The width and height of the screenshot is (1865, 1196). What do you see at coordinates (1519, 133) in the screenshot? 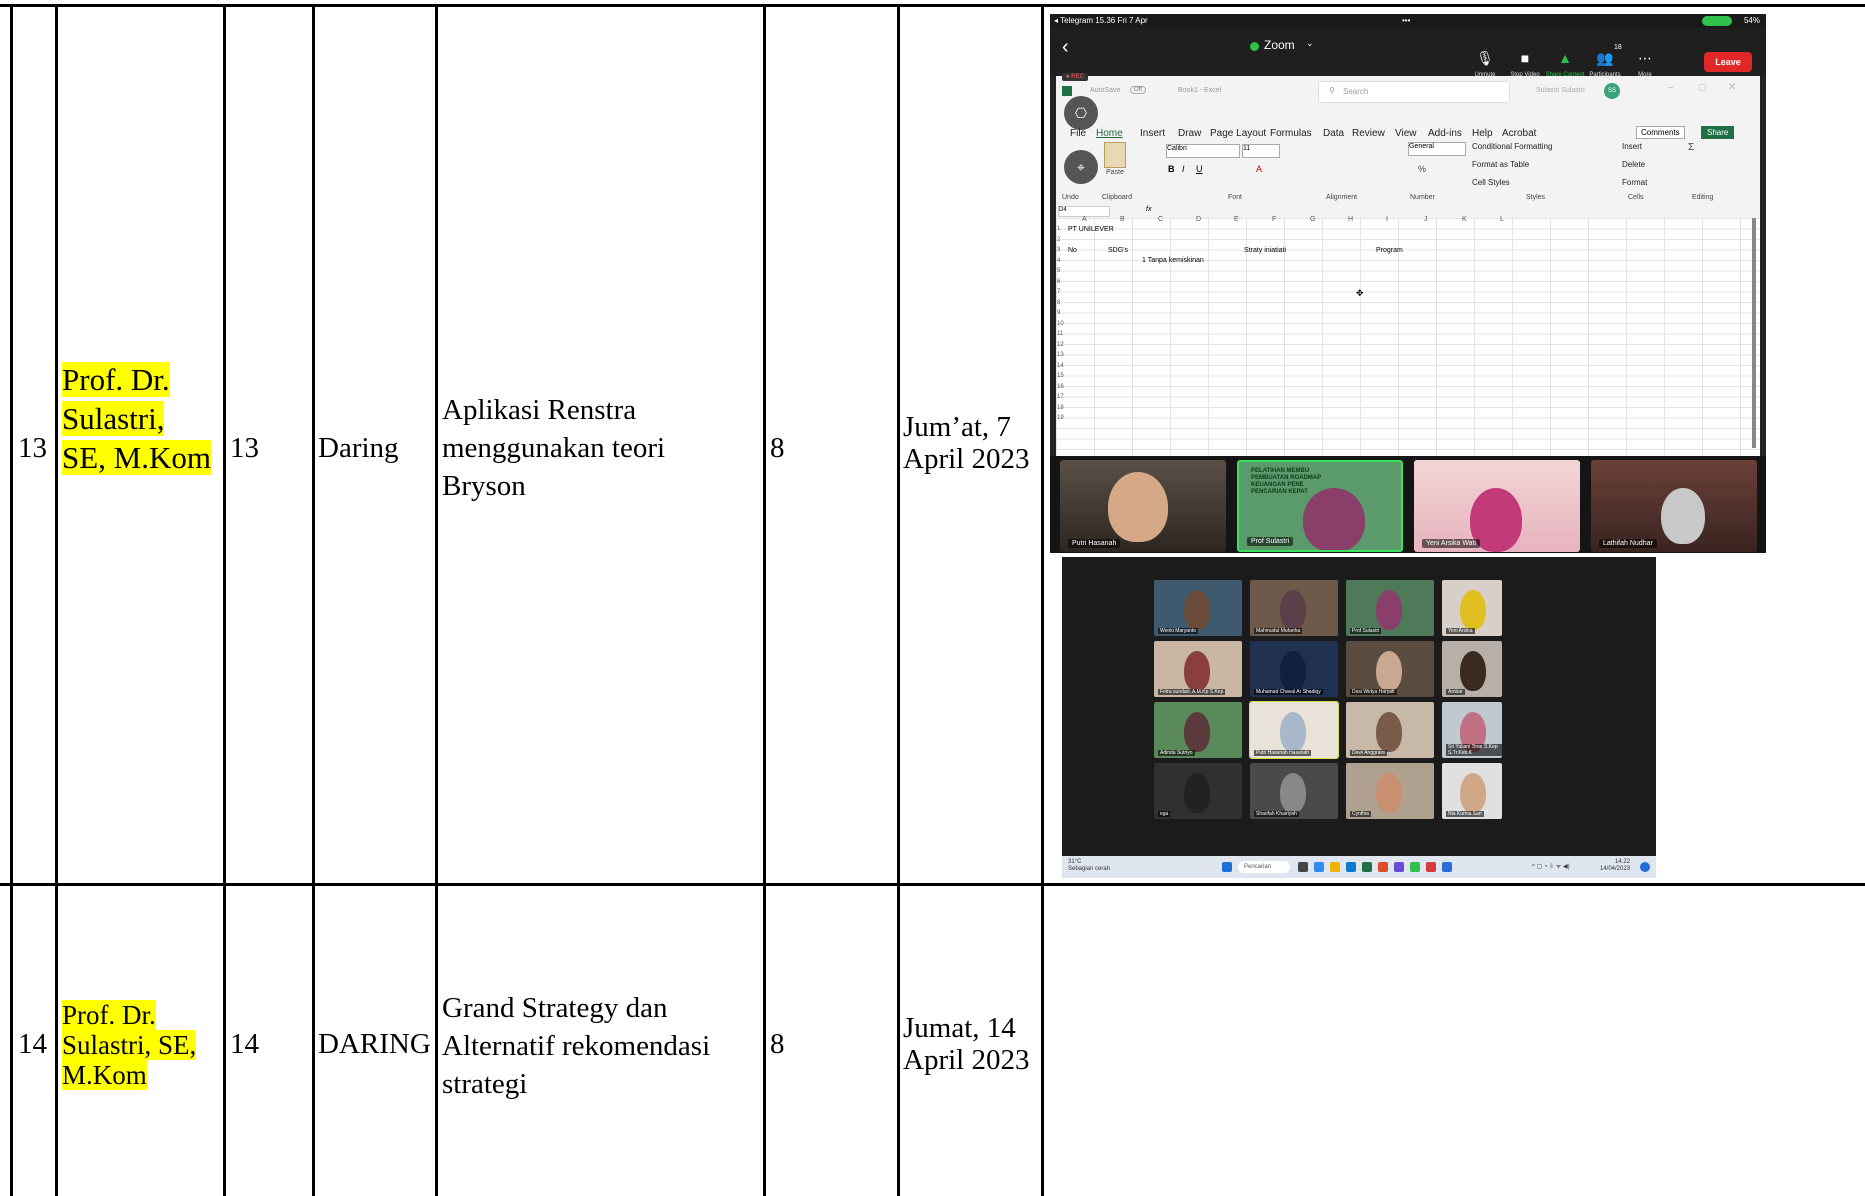
I see `tab-acrobat: Acrobat` at bounding box center [1519, 133].